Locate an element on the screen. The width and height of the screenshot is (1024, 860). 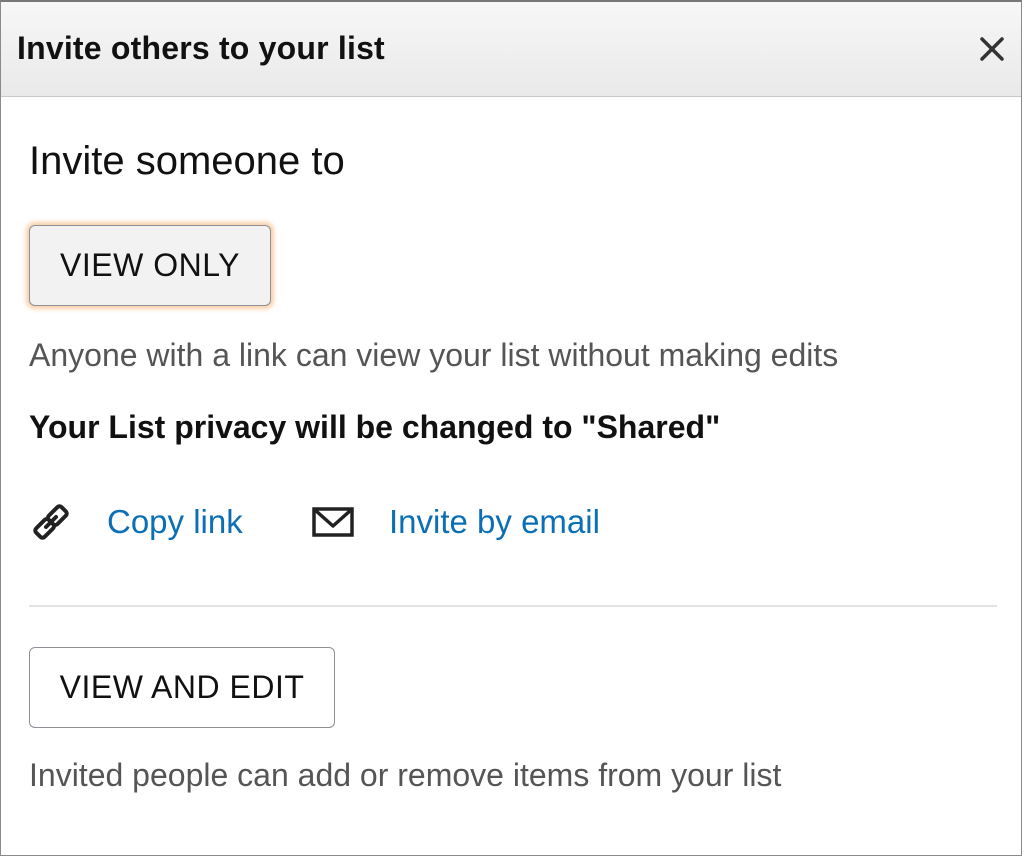
copy-link-label: Copy link is located at coordinates (175, 521).